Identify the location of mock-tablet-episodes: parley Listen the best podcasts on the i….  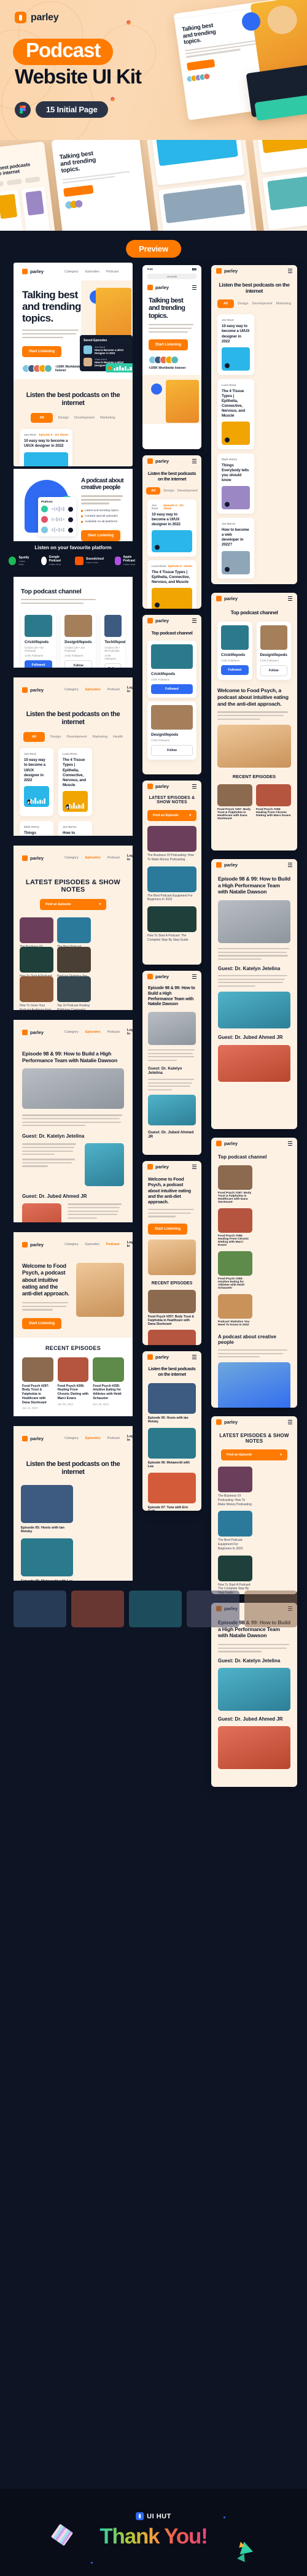
(254, 424).